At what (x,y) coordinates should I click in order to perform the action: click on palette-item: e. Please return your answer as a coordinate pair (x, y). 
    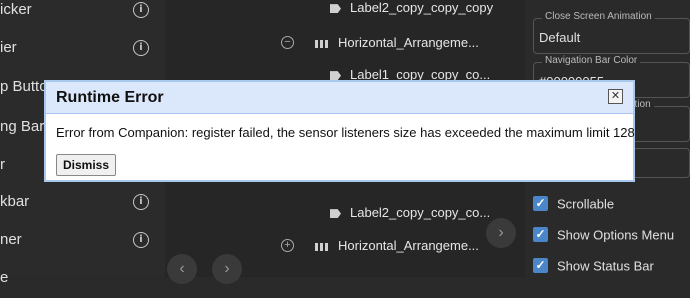
    Looking at the image, I should click on (82, 283).